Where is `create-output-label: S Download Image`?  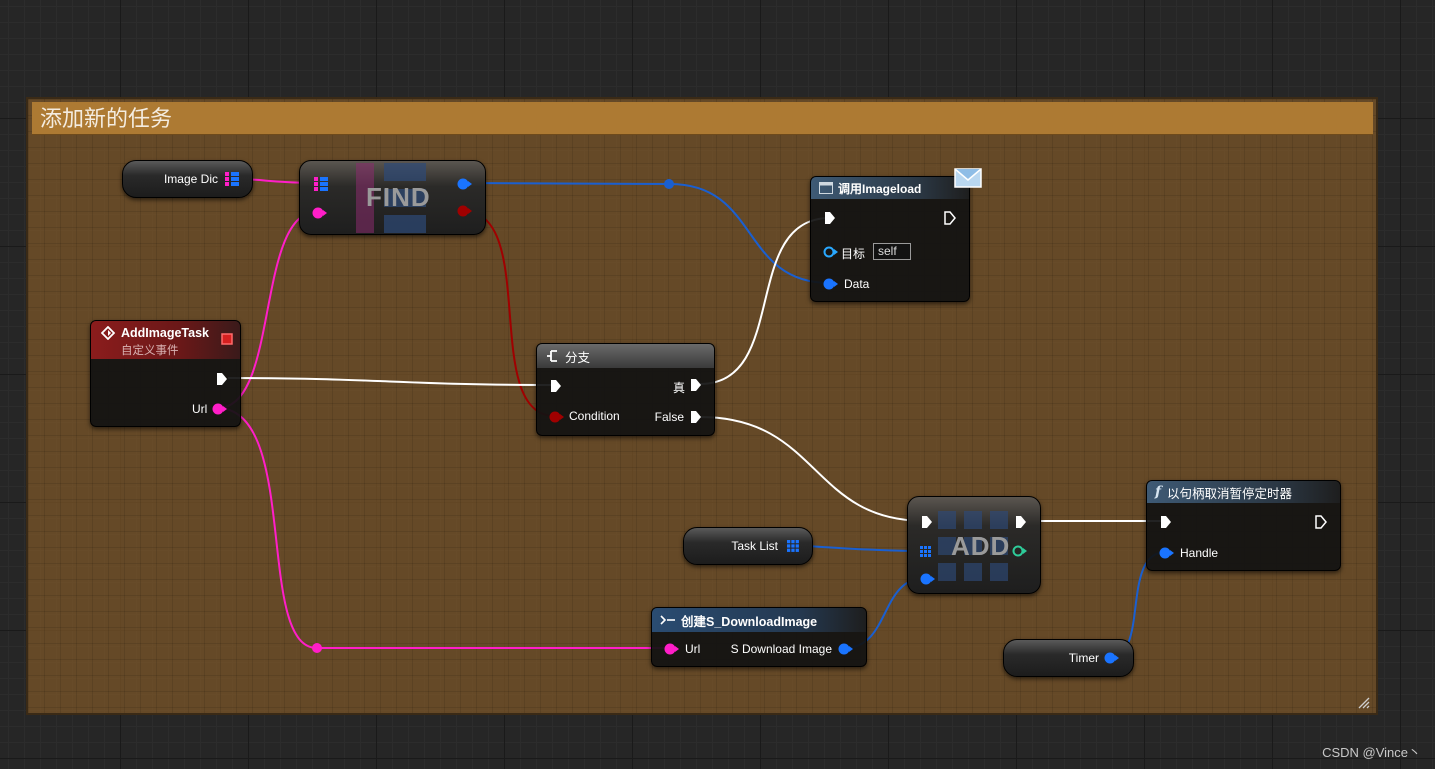
create-output-label: S Download Image is located at coordinates (781, 649).